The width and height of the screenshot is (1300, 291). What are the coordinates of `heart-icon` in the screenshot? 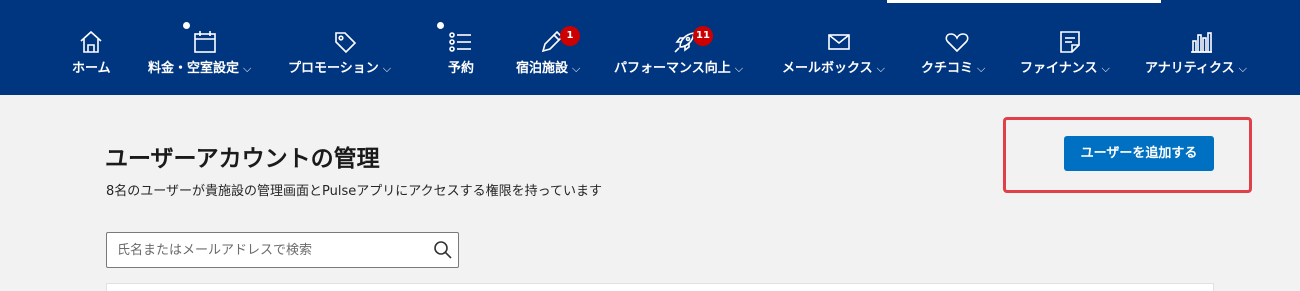 It's located at (957, 42).